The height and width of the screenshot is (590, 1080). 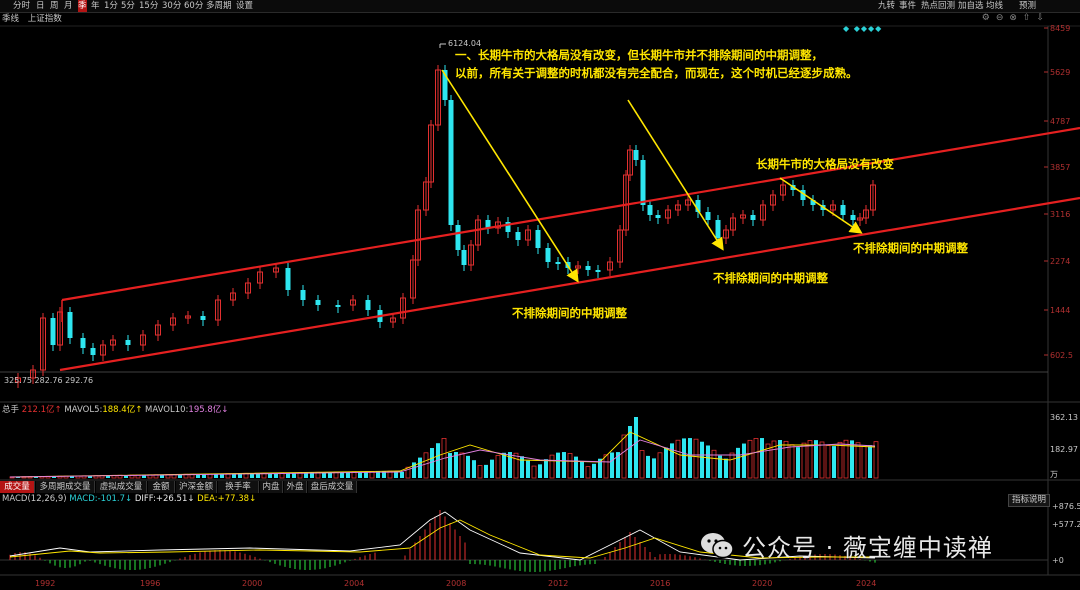 What do you see at coordinates (271, 487) in the screenshot?
I see `tab-6: 内盘` at bounding box center [271, 487].